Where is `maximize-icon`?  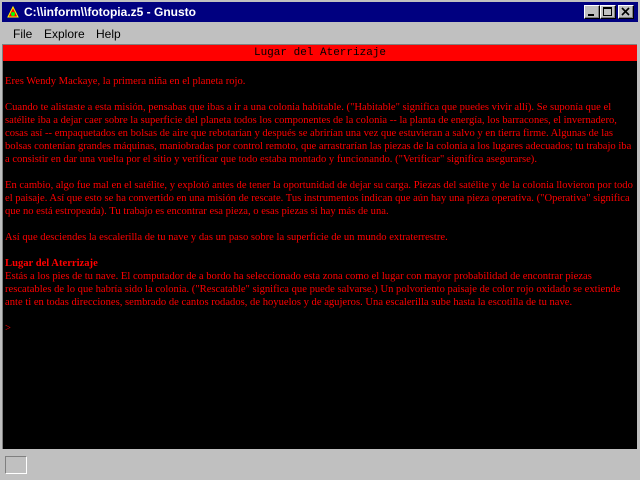
maximize-icon is located at coordinates (607, 11).